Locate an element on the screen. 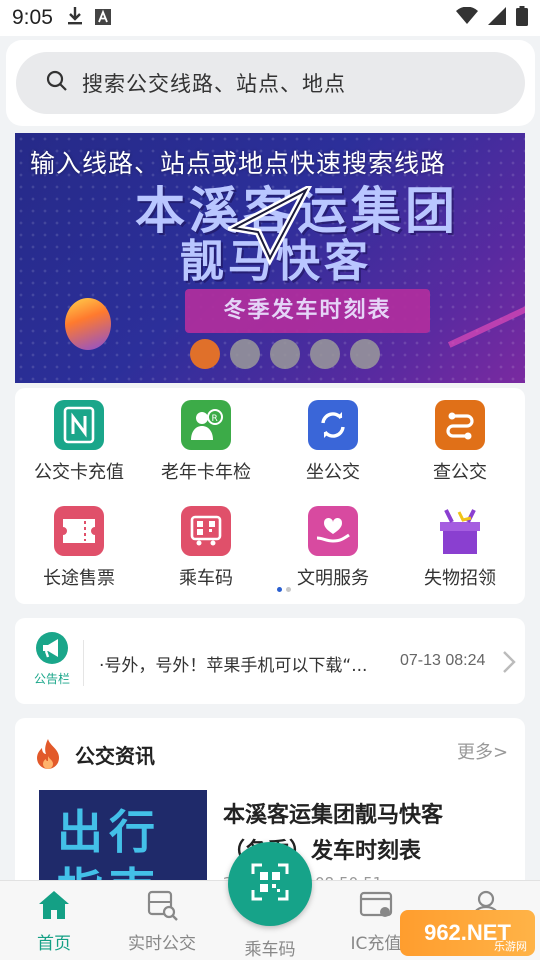 The image size is (540, 960). cursor-pointer-icon is located at coordinates (269, 227).